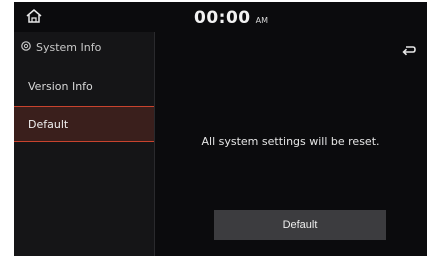  I want to click on sidebar-item-label: Default, so click(48, 124).